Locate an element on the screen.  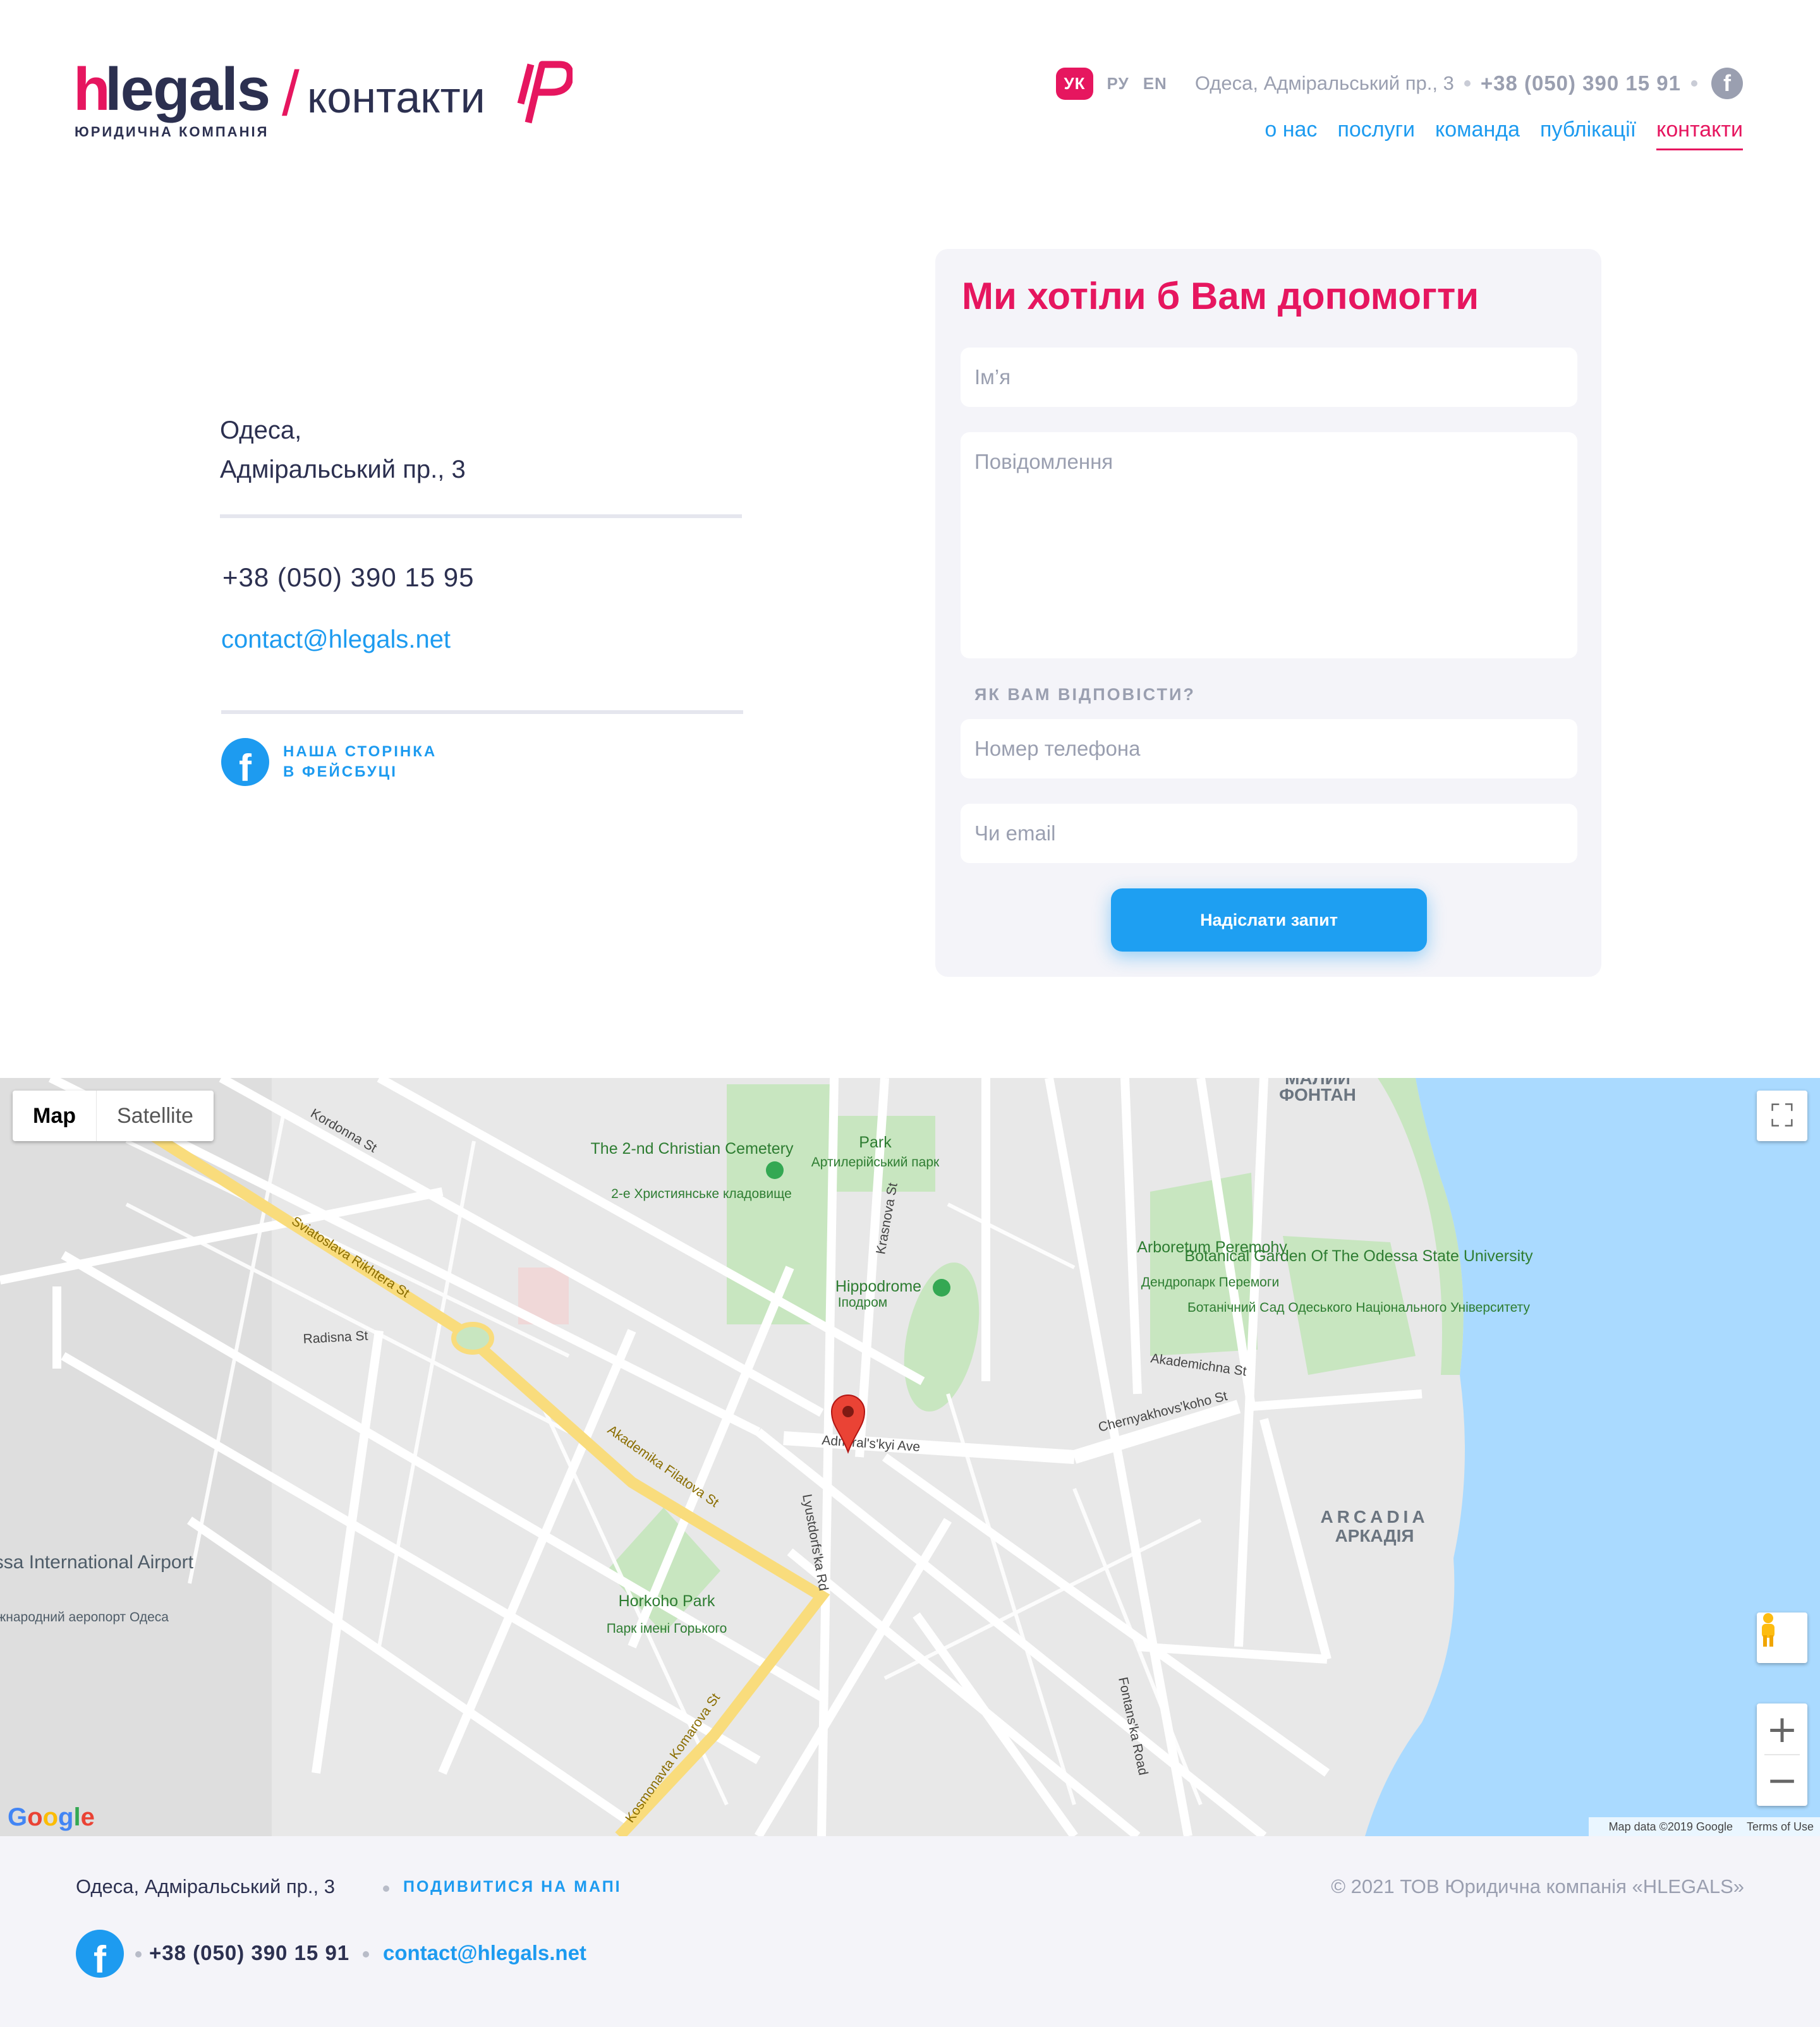
map-type-toggle: Map Satellite is located at coordinates (113, 1116).